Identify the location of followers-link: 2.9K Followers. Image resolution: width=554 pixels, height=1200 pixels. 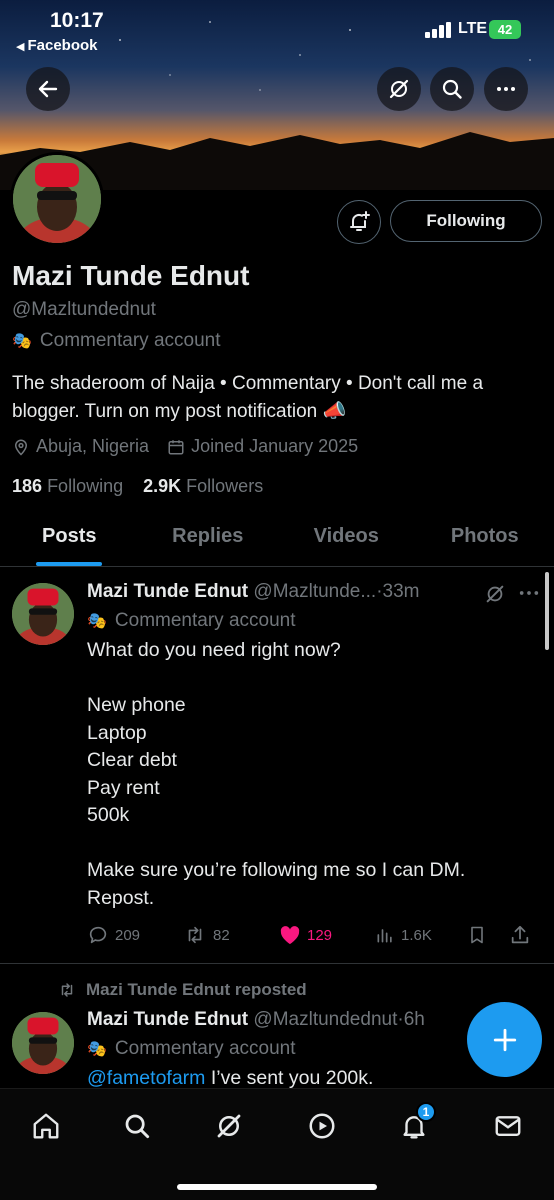
(203, 486).